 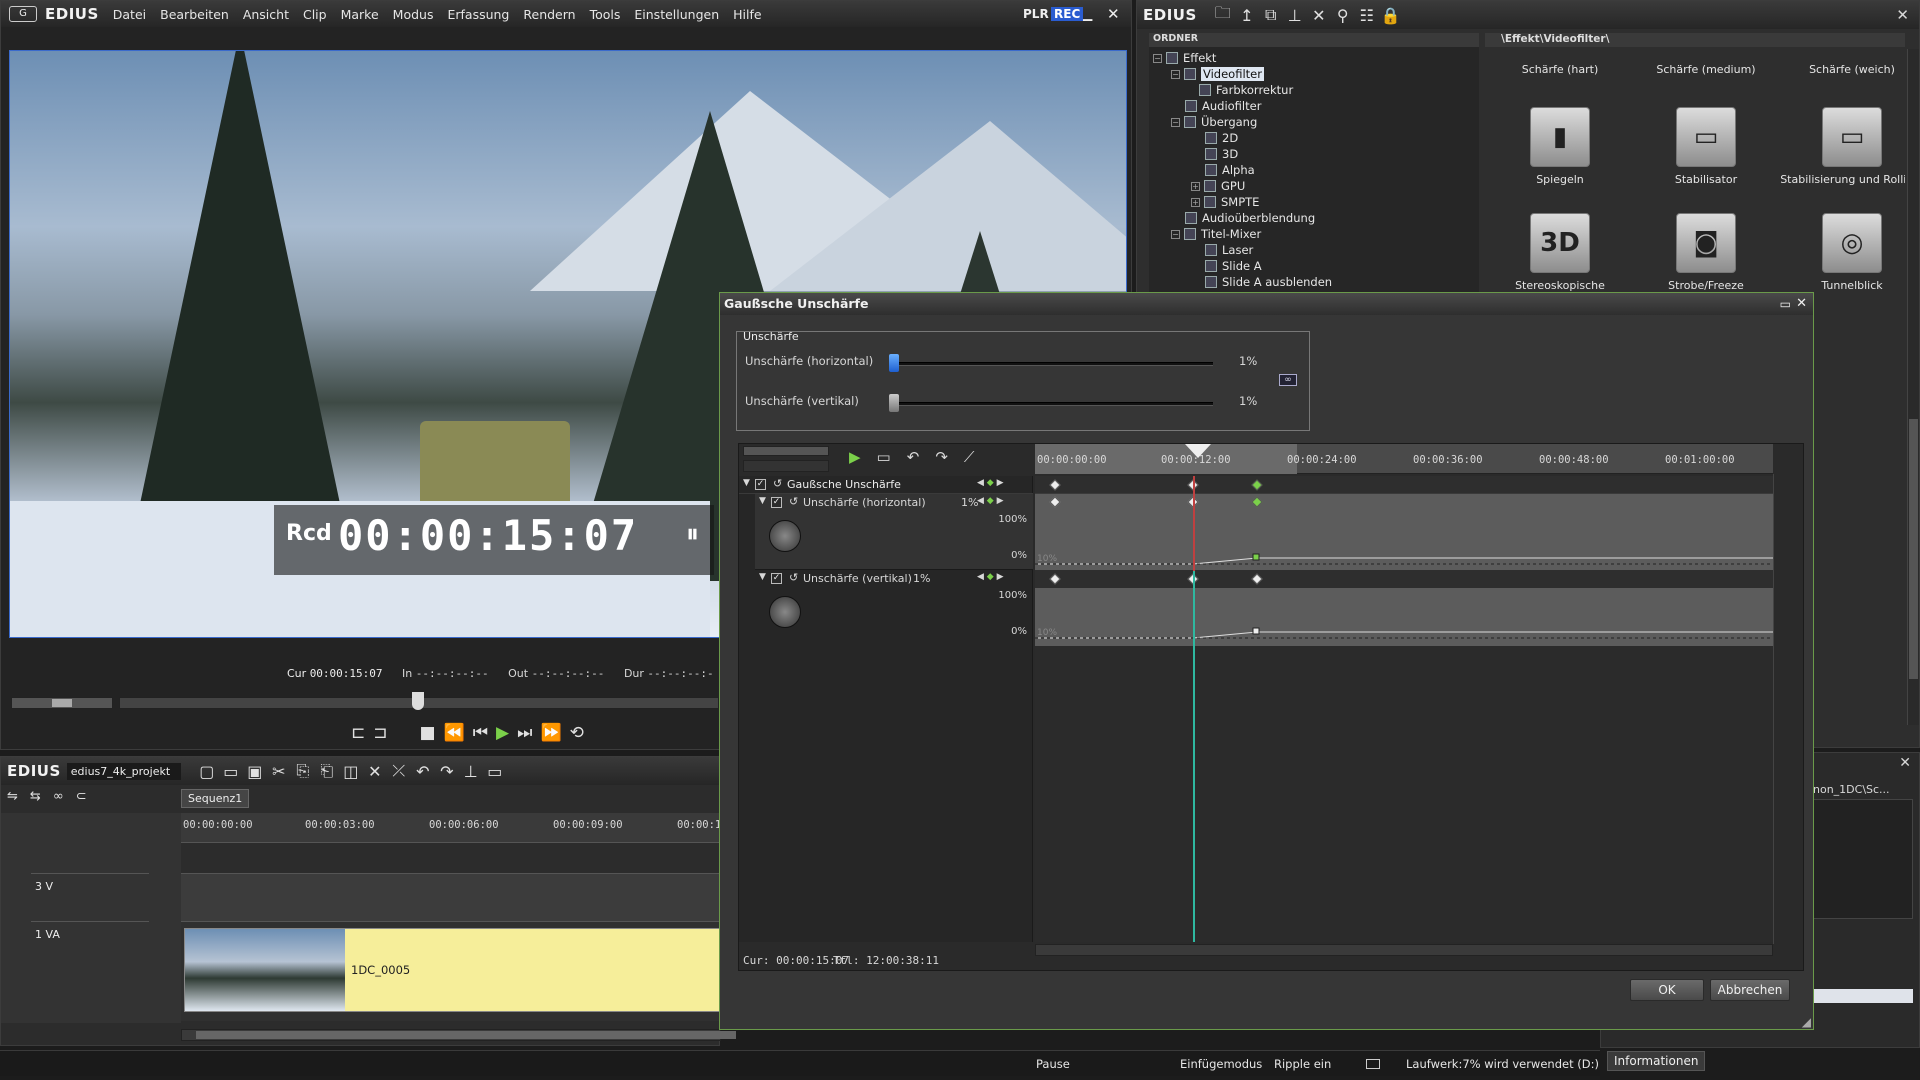 I want to click on open-icon: ▭, so click(x=231, y=771).